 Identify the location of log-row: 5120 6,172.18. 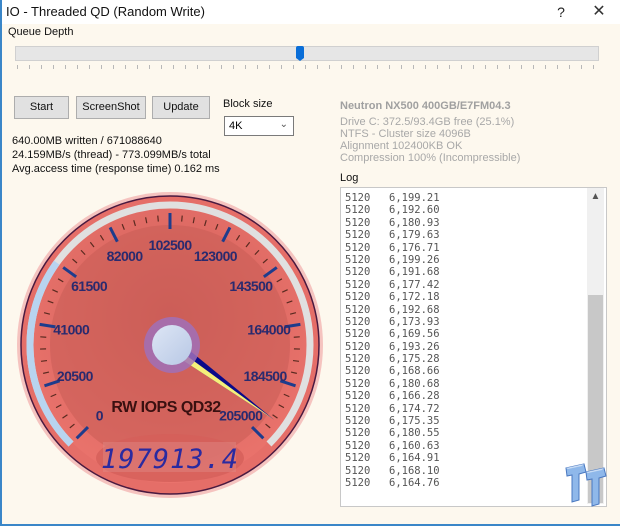
(392, 297).